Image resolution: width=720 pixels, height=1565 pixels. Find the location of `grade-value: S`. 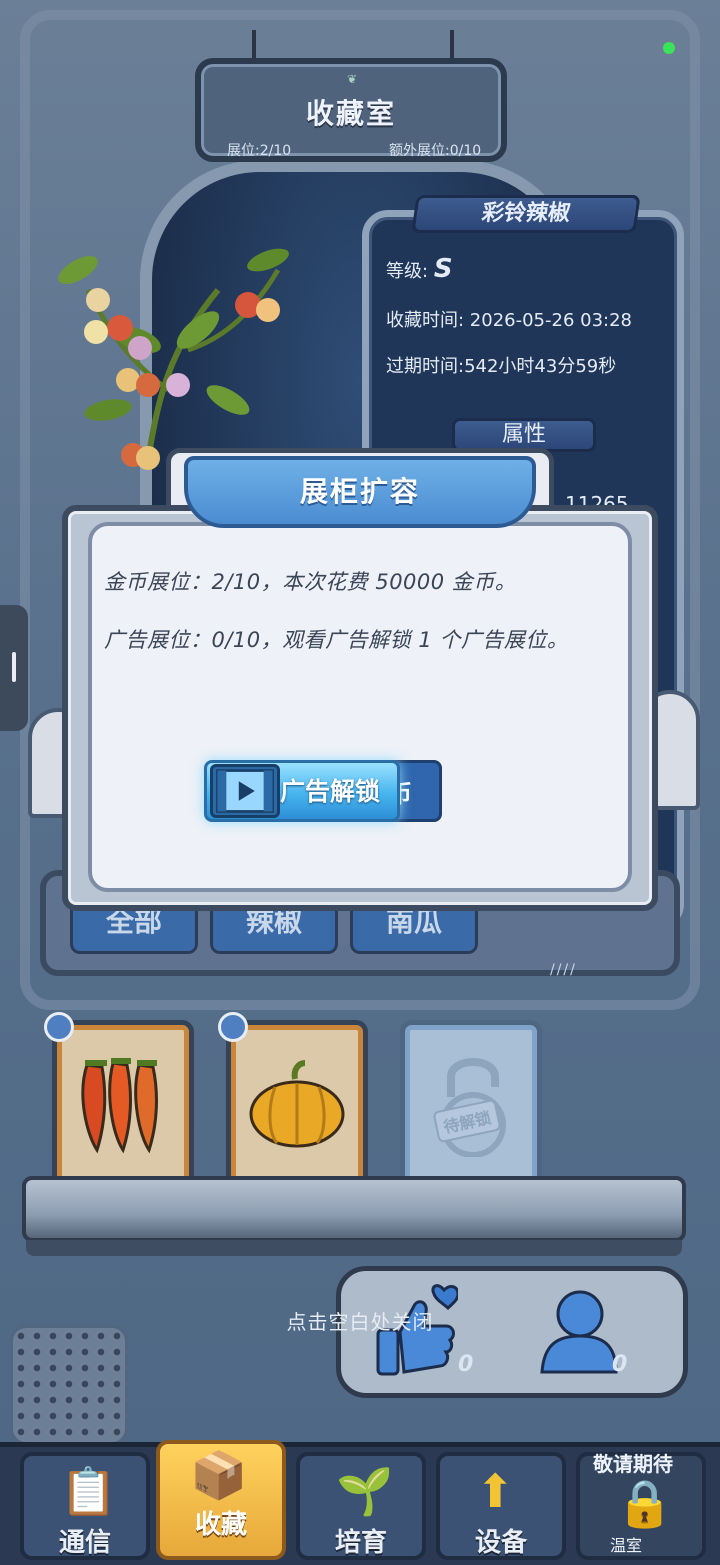

grade-value: S is located at coordinates (443, 269).